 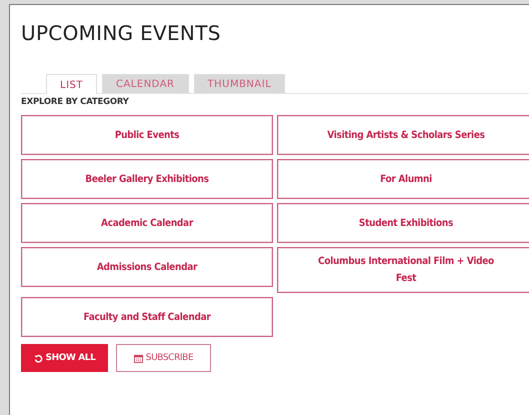 What do you see at coordinates (147, 223) in the screenshot?
I see `category-button: Academic Calendar` at bounding box center [147, 223].